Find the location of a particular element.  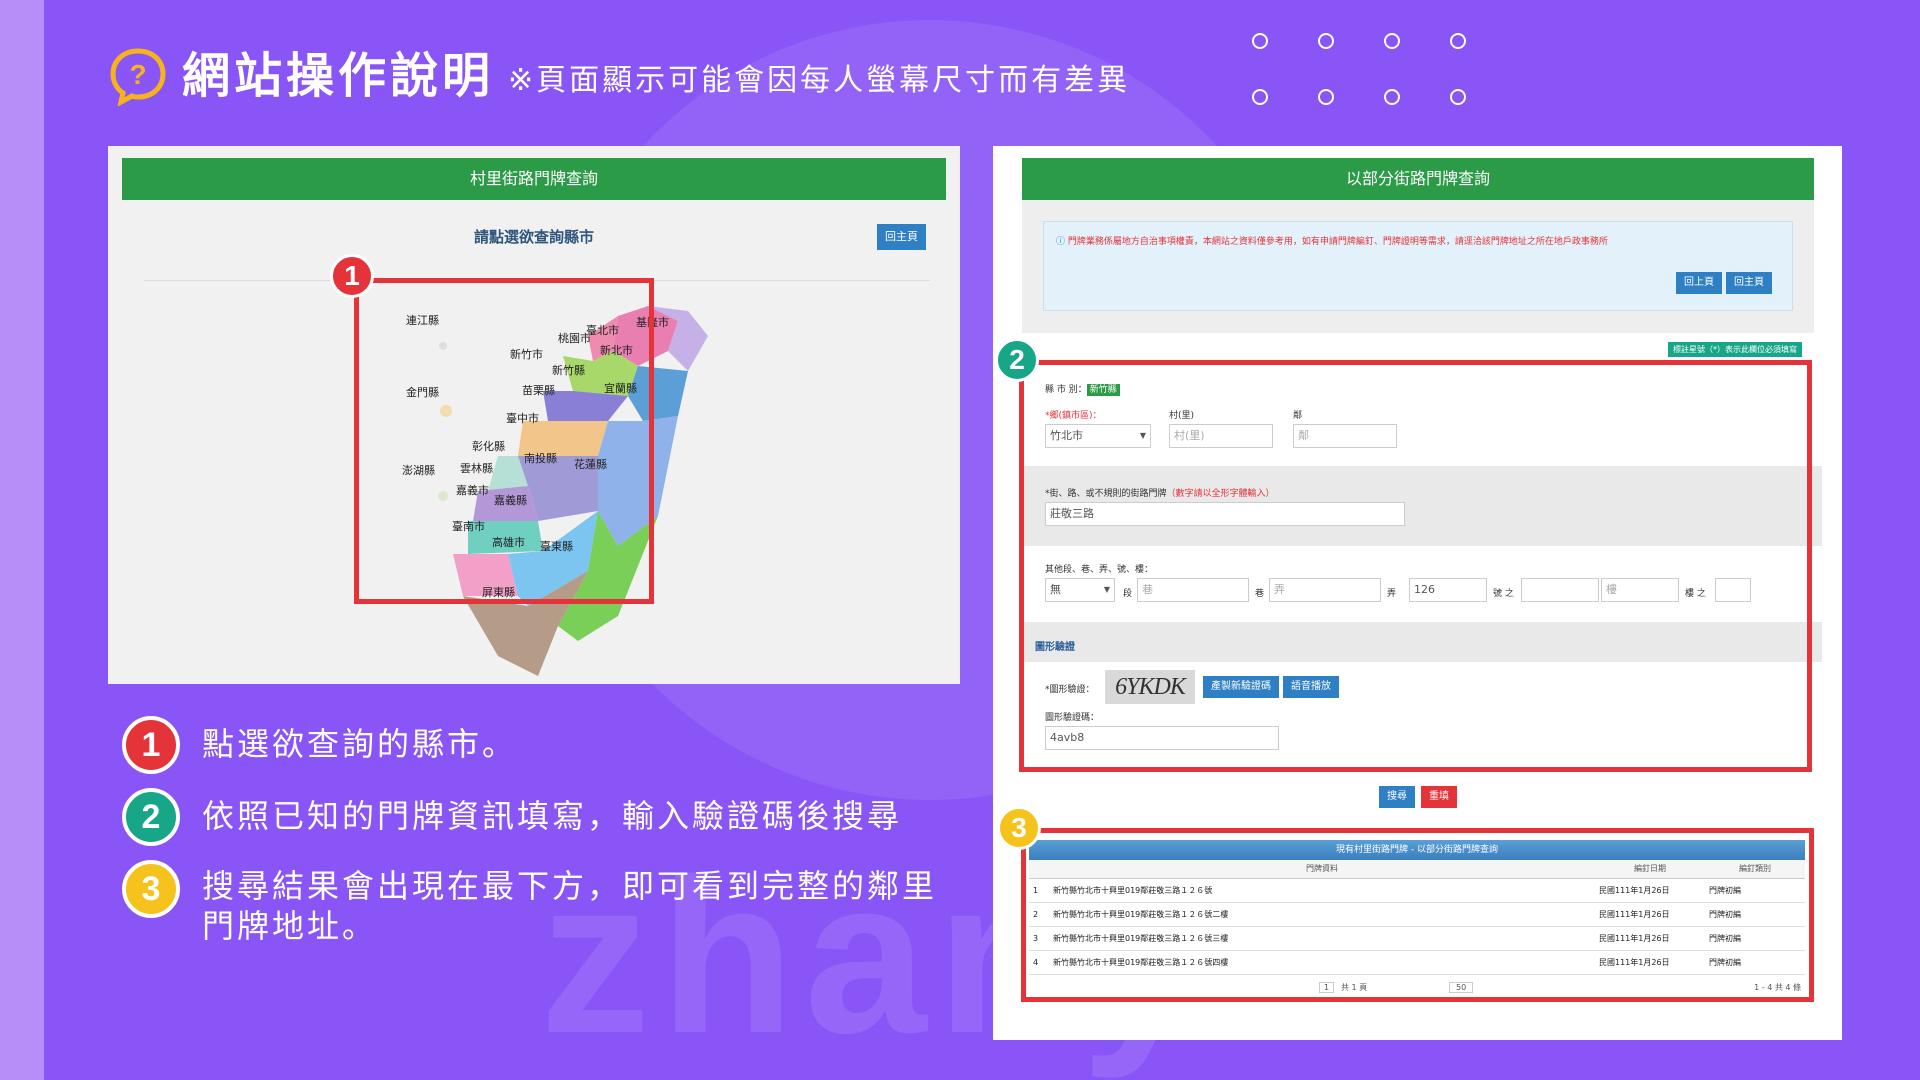

left-accent-strip is located at coordinates (22, 540).